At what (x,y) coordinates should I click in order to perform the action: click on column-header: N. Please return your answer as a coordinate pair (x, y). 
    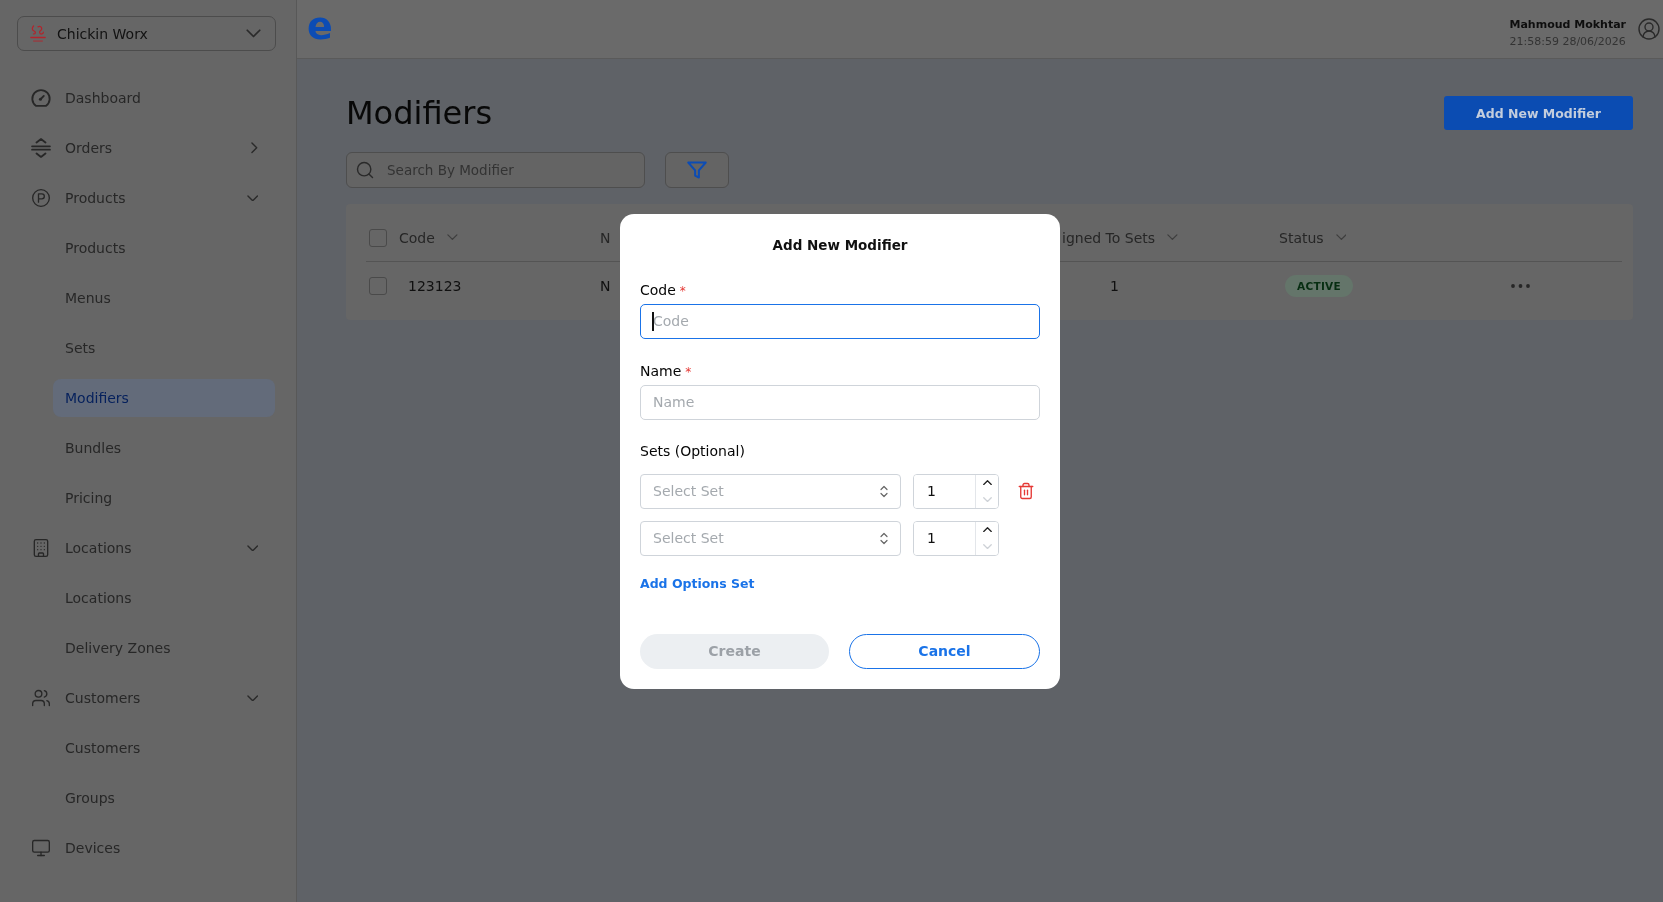
    Looking at the image, I should click on (605, 237).